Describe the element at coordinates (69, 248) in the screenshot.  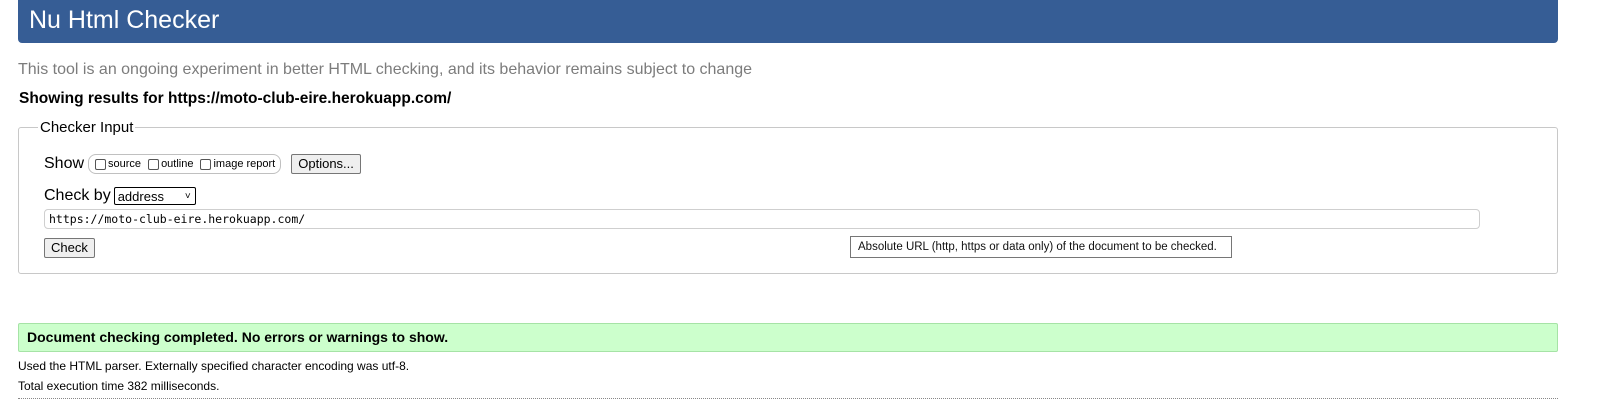
I see `check-button: Check` at that location.